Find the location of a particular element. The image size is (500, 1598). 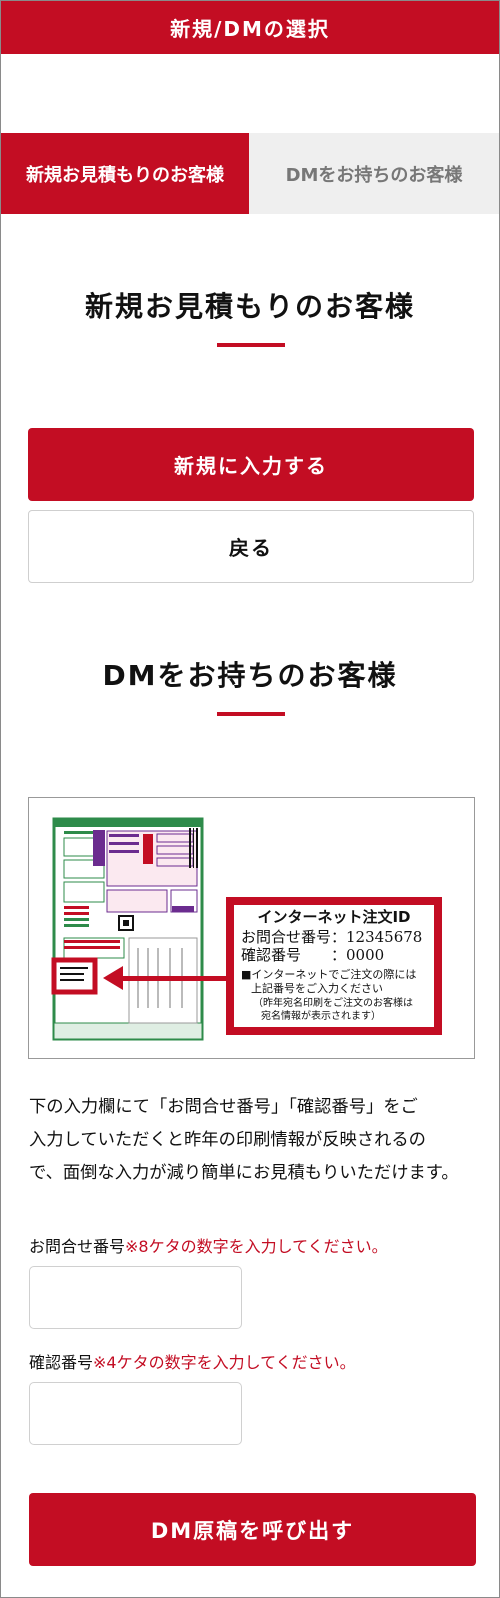

callout-title: インターネット注文ID is located at coordinates (333, 917).